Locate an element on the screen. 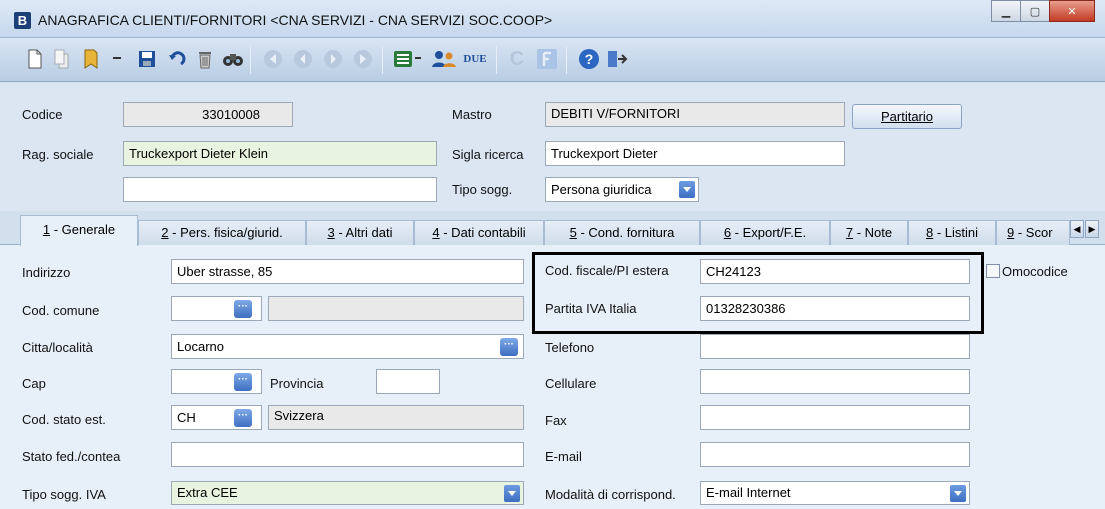 The image size is (1105, 509). people-icon is located at coordinates (444, 59).